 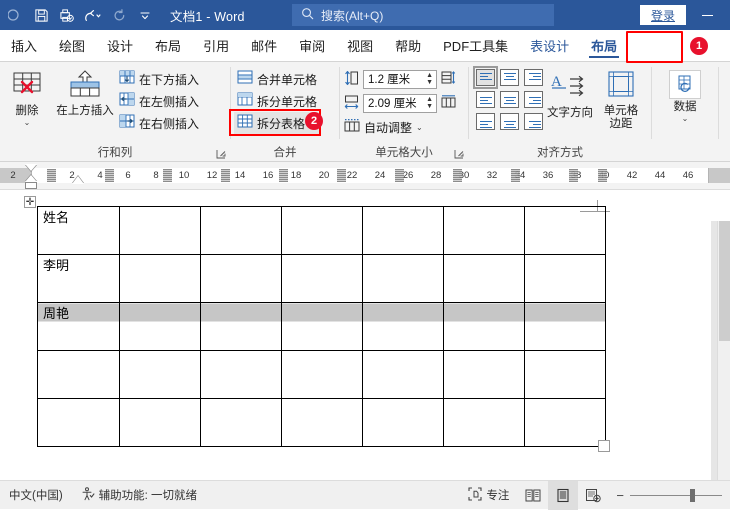 What do you see at coordinates (485, 121) in the screenshot?
I see `align-bottom-left-button` at bounding box center [485, 121].